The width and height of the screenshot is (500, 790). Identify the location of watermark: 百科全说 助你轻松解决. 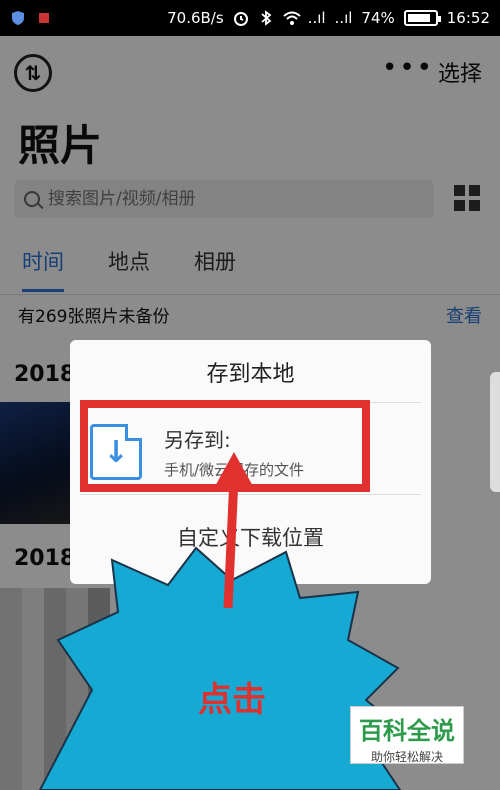
(407, 735).